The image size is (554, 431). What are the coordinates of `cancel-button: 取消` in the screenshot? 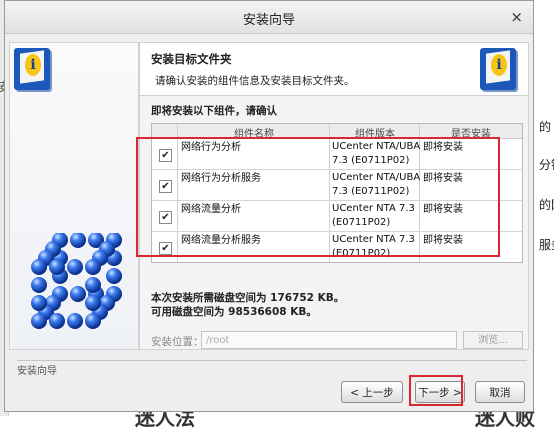 It's located at (500, 392).